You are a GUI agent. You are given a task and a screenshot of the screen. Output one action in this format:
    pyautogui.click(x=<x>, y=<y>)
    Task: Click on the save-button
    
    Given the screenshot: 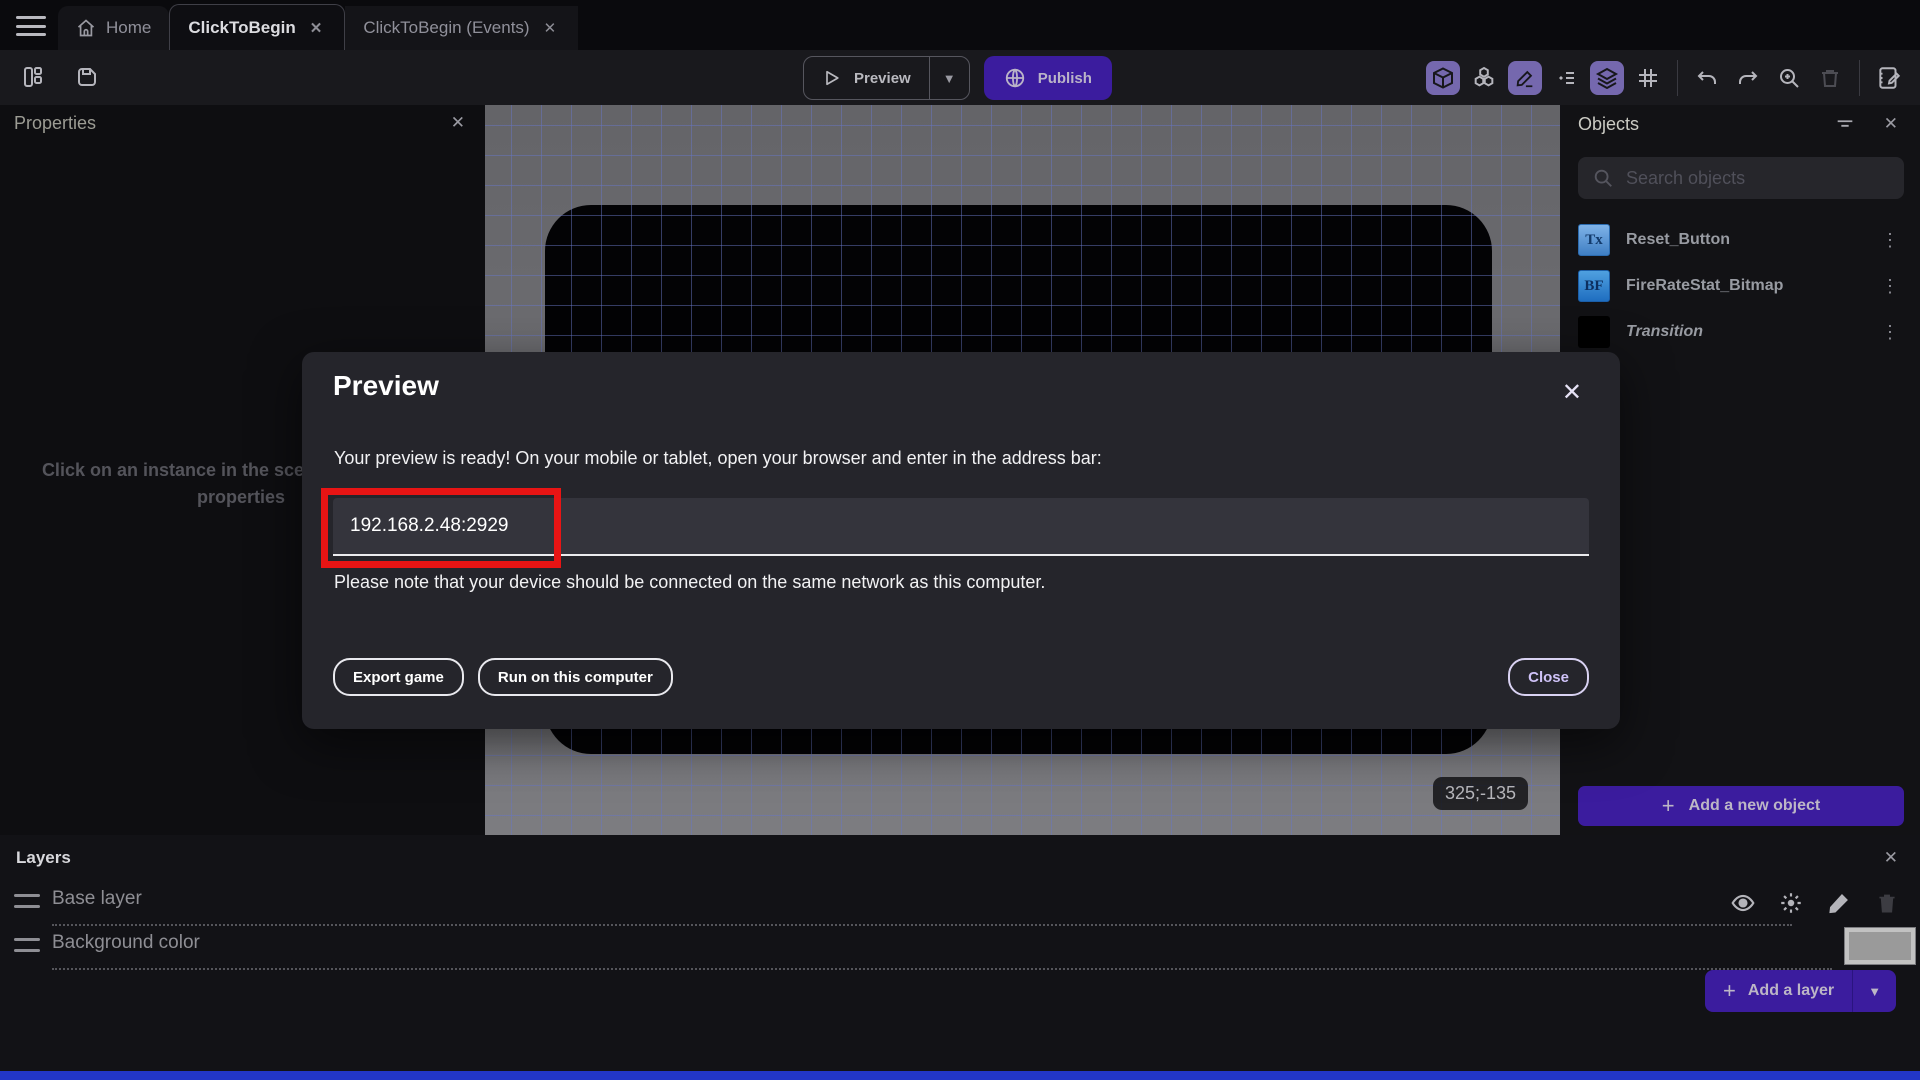 What is the action you would take?
    pyautogui.click(x=87, y=77)
    